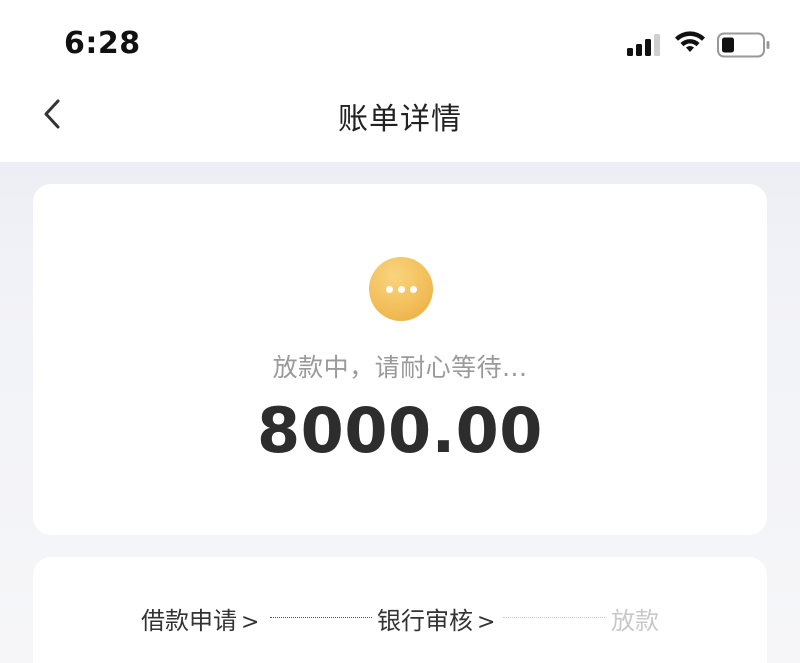 This screenshot has width=800, height=663. I want to click on pending-dots-icon, so click(401, 289).